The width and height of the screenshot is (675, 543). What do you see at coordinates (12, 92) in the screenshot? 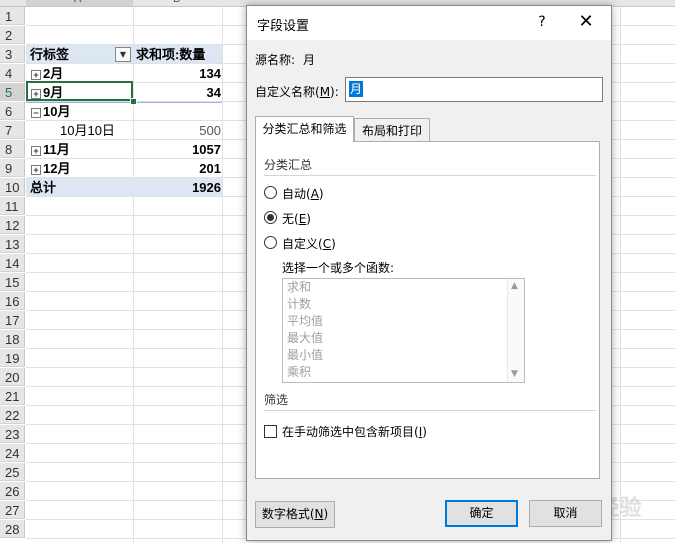
I see `row-number: 5` at bounding box center [12, 92].